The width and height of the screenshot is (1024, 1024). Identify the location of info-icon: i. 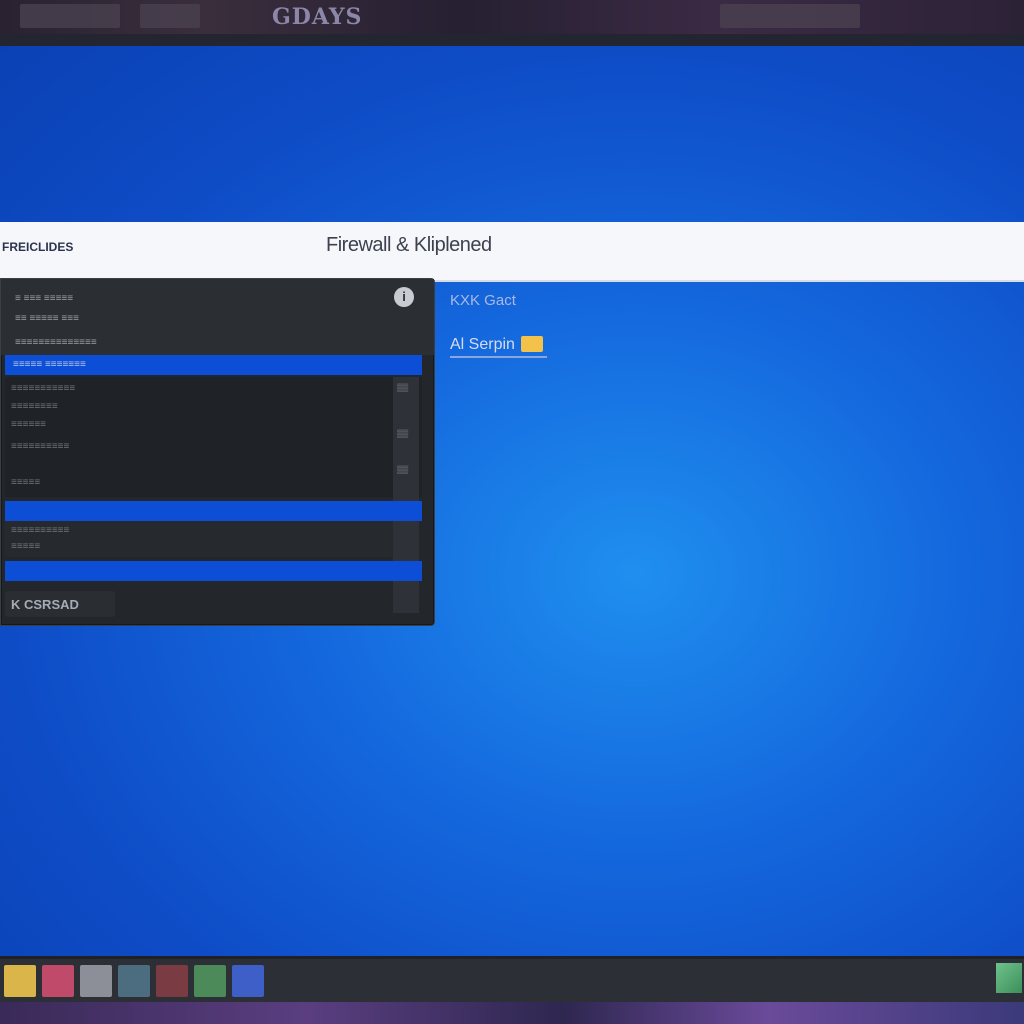
(404, 297).